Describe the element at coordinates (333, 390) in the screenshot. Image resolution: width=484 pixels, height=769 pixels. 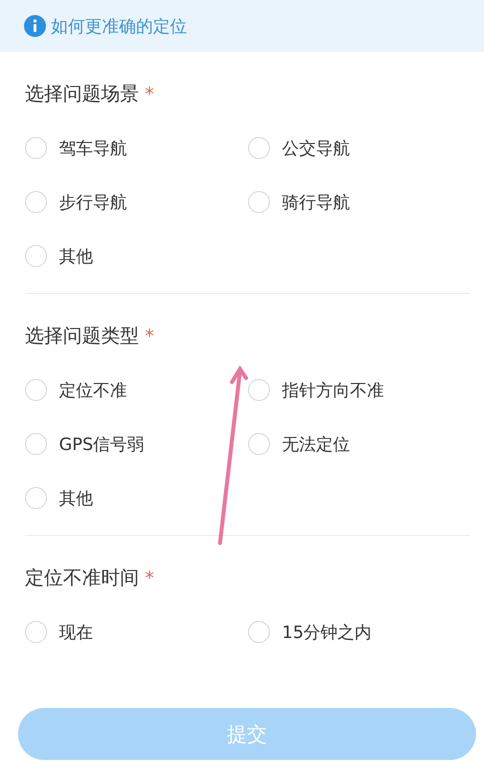
I see `option-label: 指针方向不准` at that location.